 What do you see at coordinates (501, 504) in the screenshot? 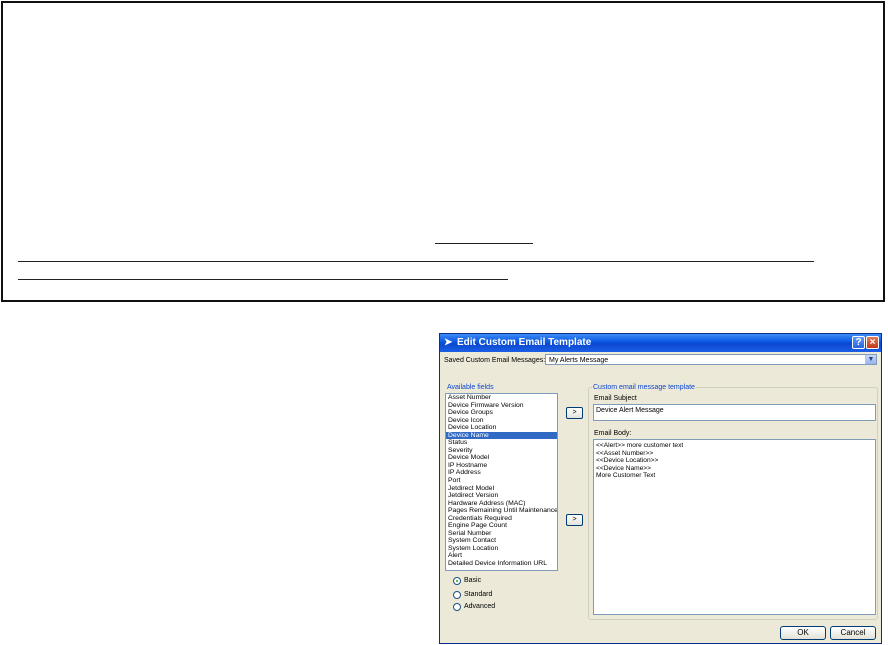
I see `field-list-item: Hardware Address (MAC)` at bounding box center [501, 504].